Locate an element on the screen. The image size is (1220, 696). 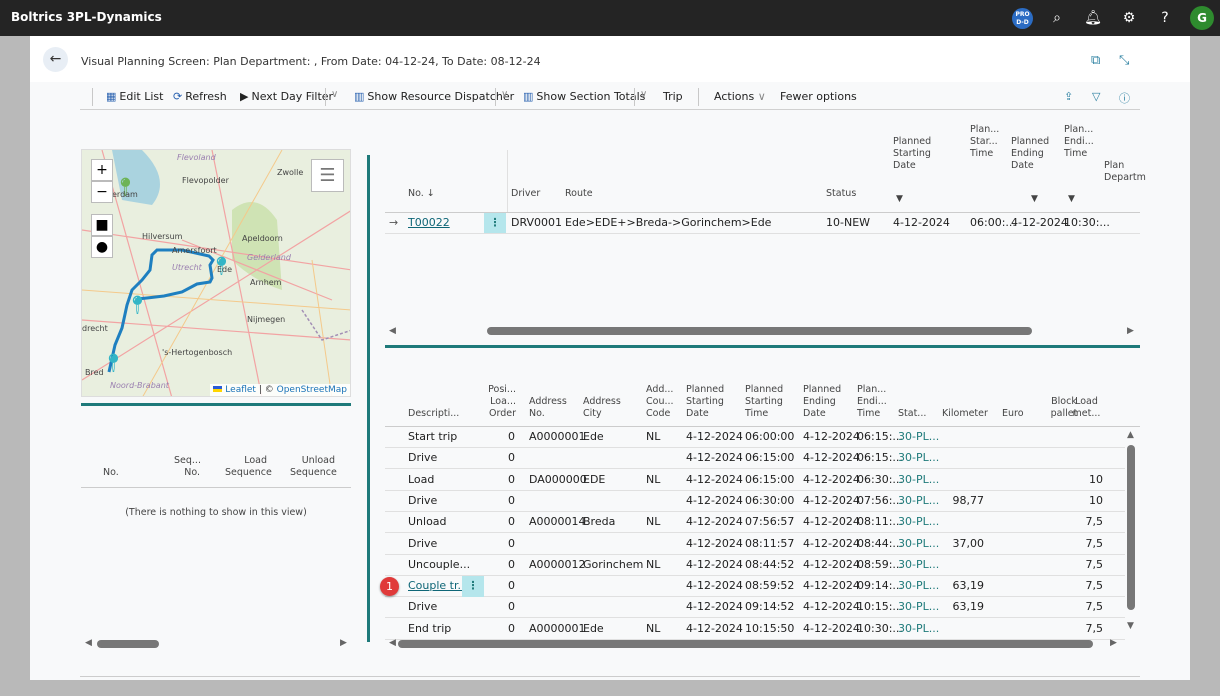
column-header: Status is located at coordinates (846, 194).